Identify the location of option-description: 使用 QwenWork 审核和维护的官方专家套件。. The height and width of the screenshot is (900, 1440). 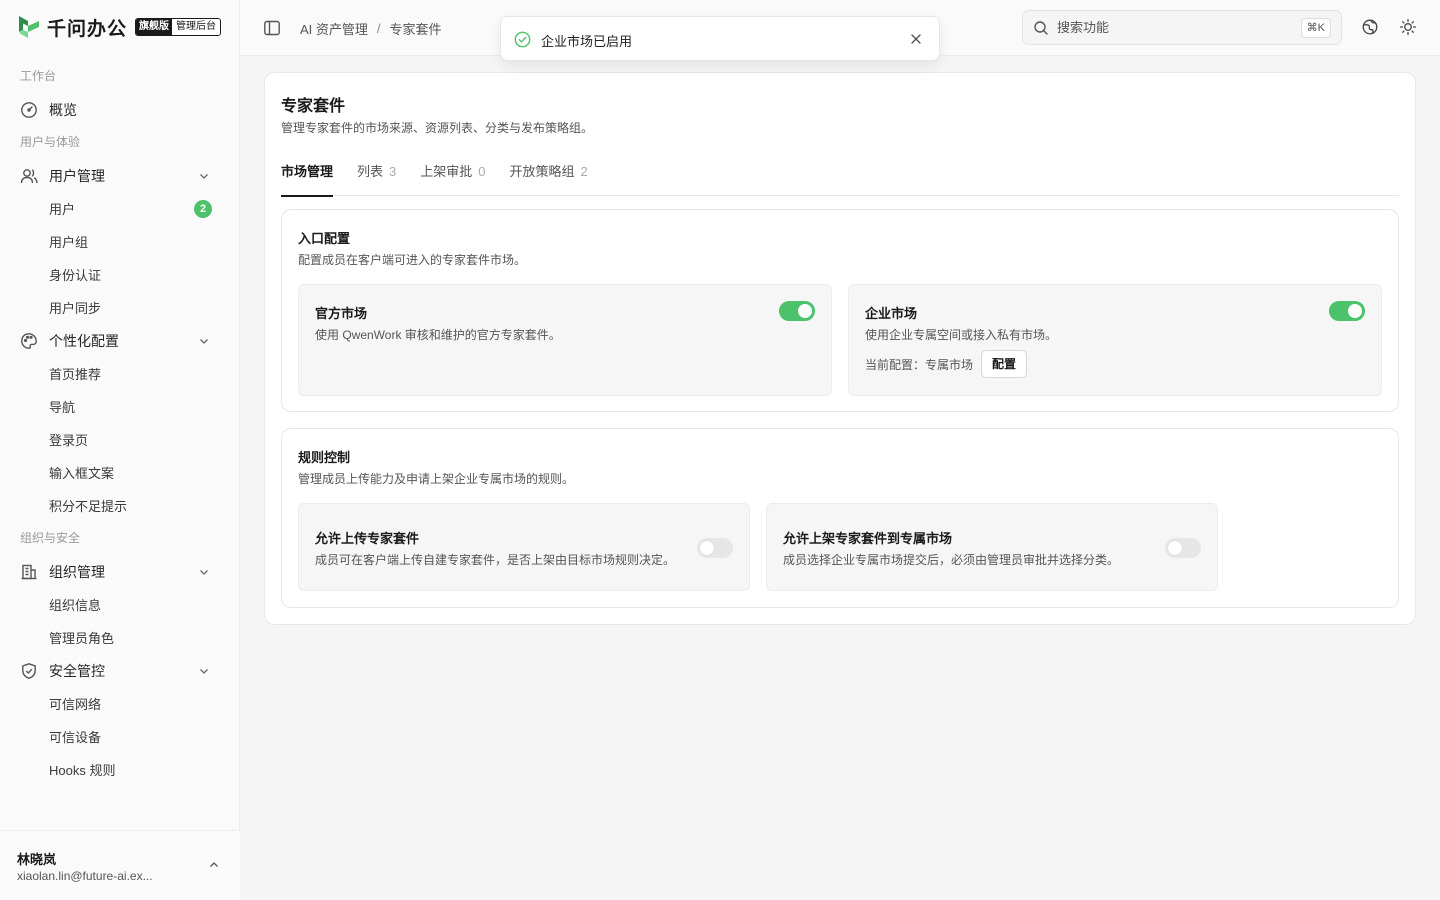
(438, 335).